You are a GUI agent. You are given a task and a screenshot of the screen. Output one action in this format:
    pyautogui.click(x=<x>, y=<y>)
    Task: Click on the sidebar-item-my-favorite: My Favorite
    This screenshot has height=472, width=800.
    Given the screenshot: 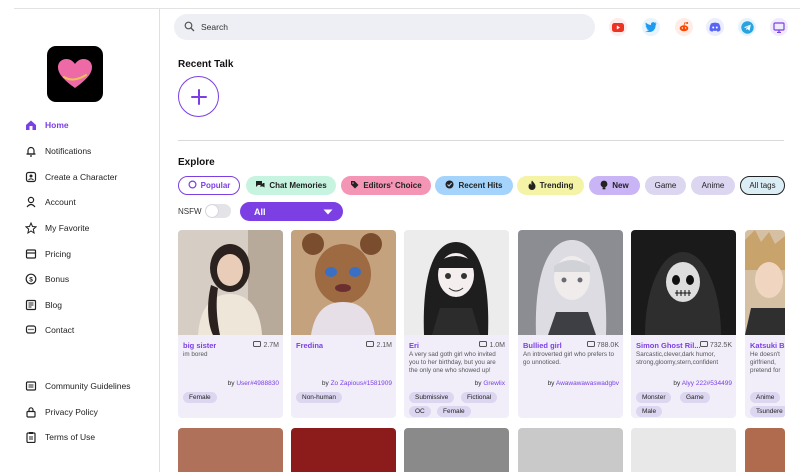 What is the action you would take?
    pyautogui.click(x=56, y=228)
    